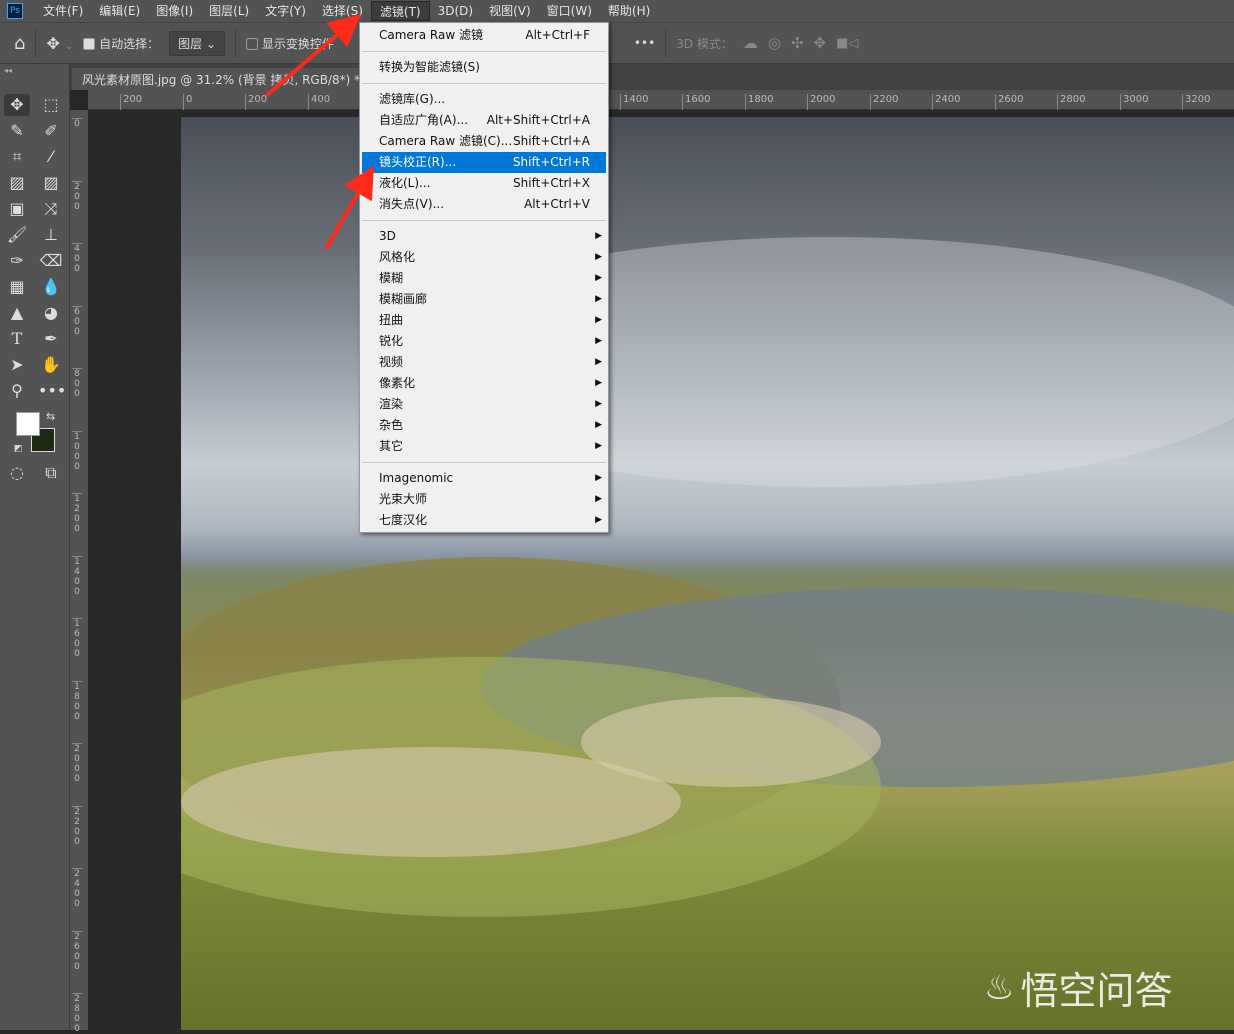  Describe the element at coordinates (349, 207) in the screenshot. I see `arrow-to-lens-correction` at that location.